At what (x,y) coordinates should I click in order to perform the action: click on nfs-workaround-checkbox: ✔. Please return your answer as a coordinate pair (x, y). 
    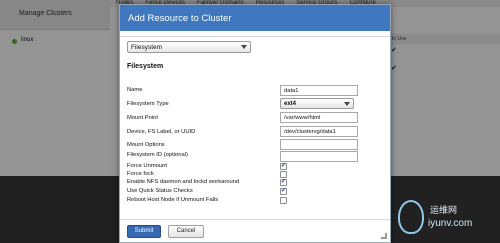
    Looking at the image, I should click on (283, 182).